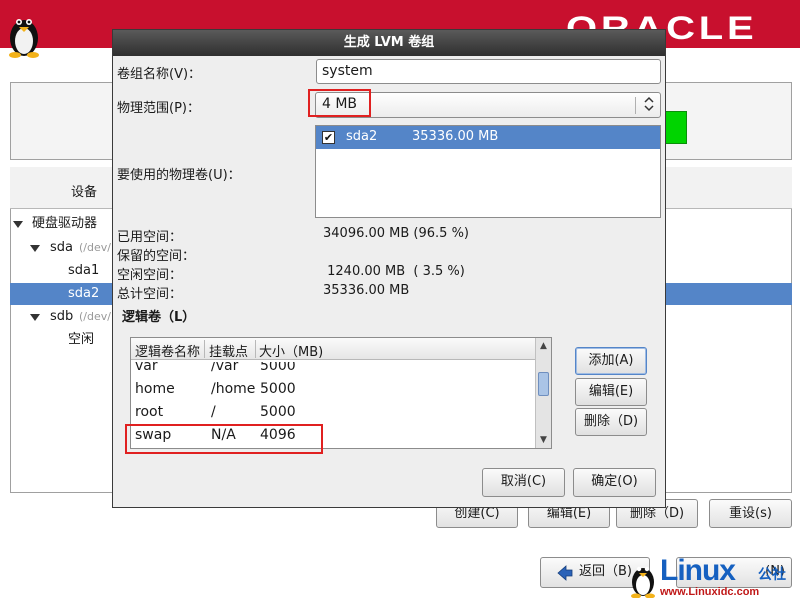  Describe the element at coordinates (394, 271) in the screenshot. I see `free-space-value: 1240.00 MB ( 3.5 %)` at that location.